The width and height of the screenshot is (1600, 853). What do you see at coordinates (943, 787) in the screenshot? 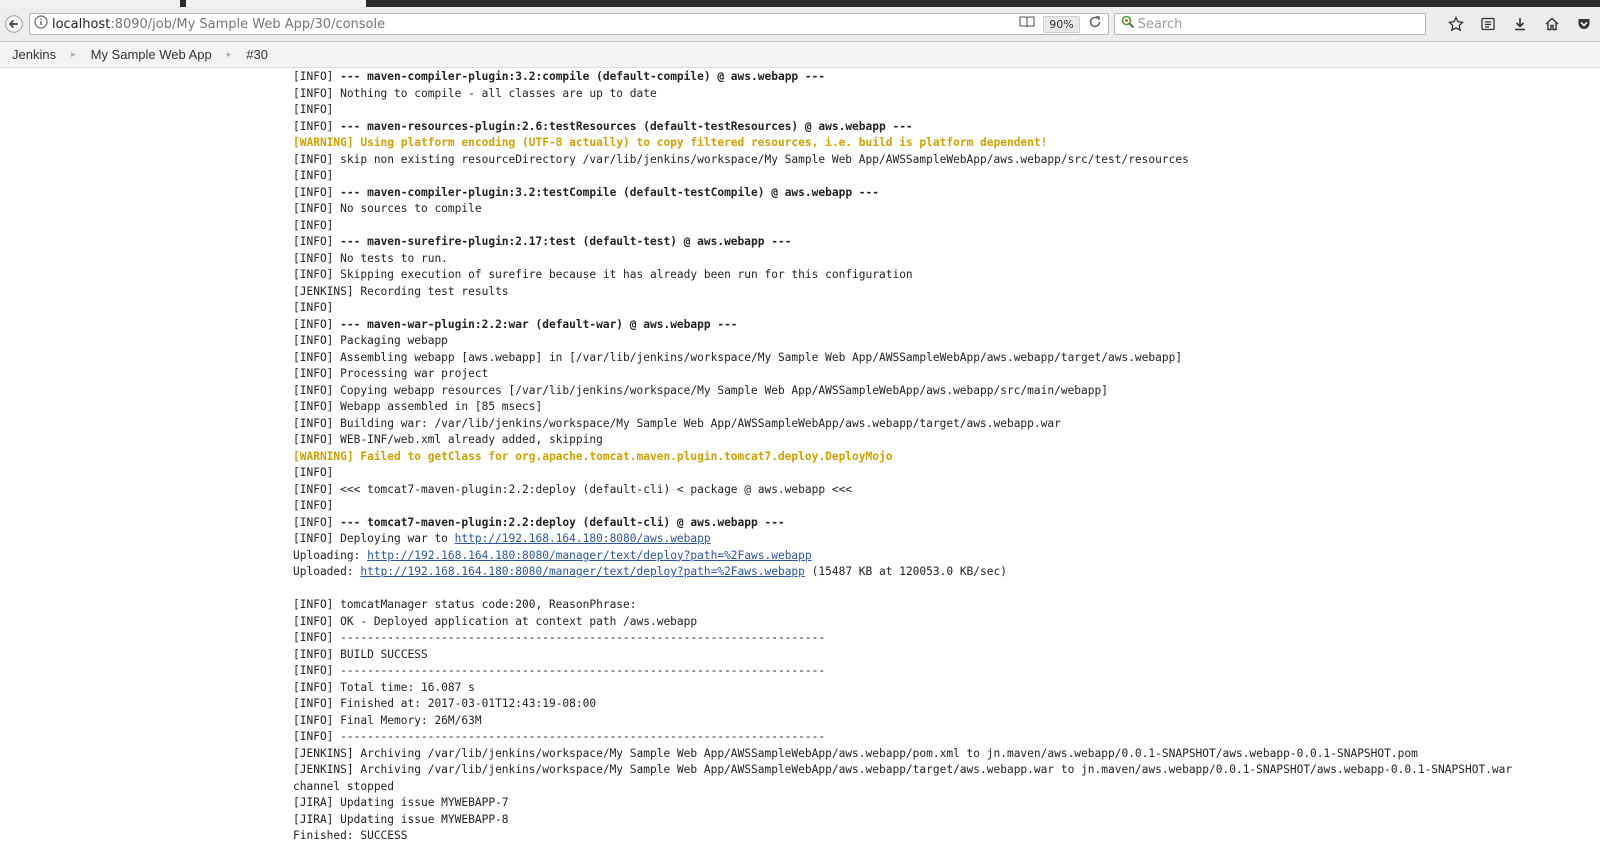
I see `console-line: channel stopped` at bounding box center [943, 787].